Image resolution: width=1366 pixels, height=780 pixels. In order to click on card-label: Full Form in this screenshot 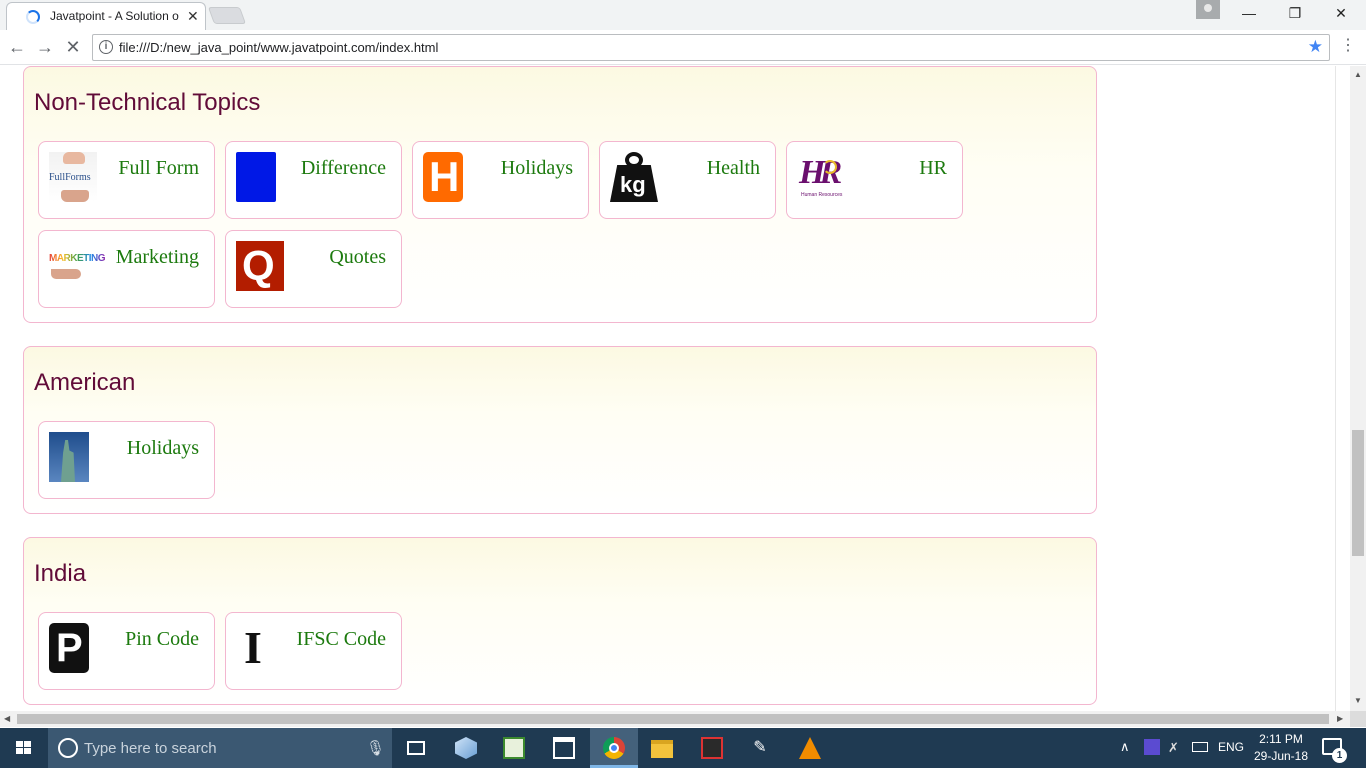, I will do `click(158, 168)`.